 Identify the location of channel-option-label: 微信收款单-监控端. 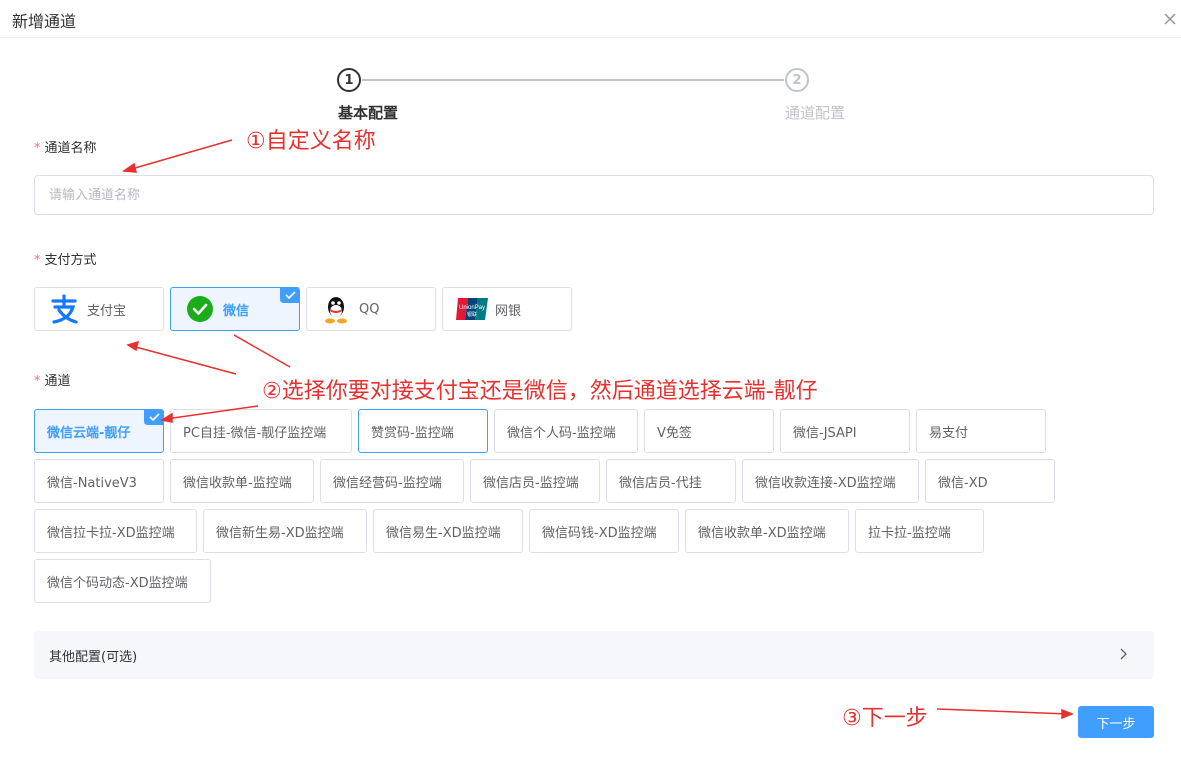
(237, 483).